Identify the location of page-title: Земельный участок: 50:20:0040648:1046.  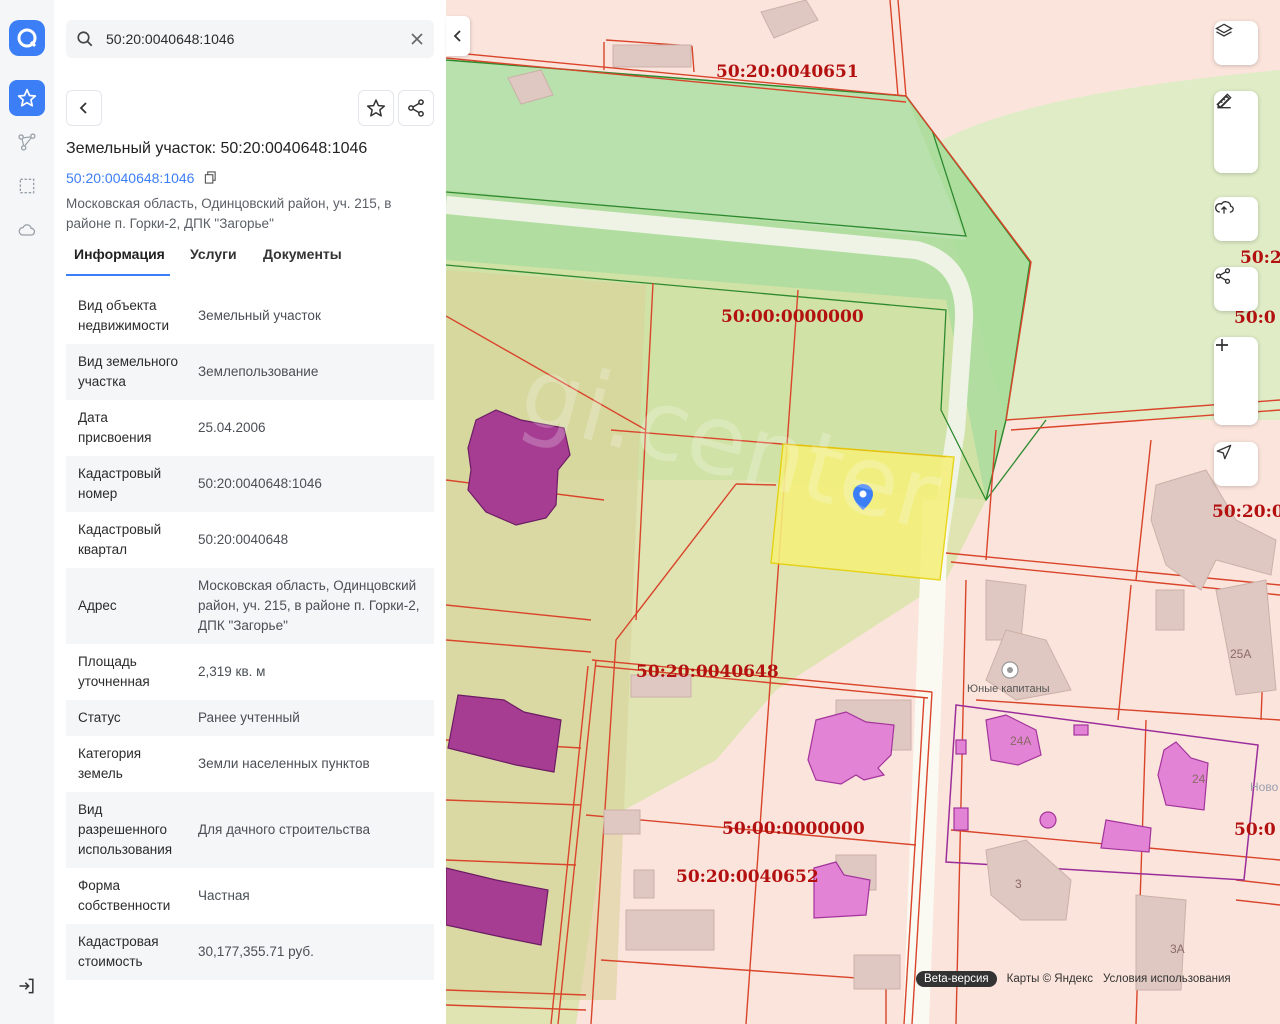
(217, 148).